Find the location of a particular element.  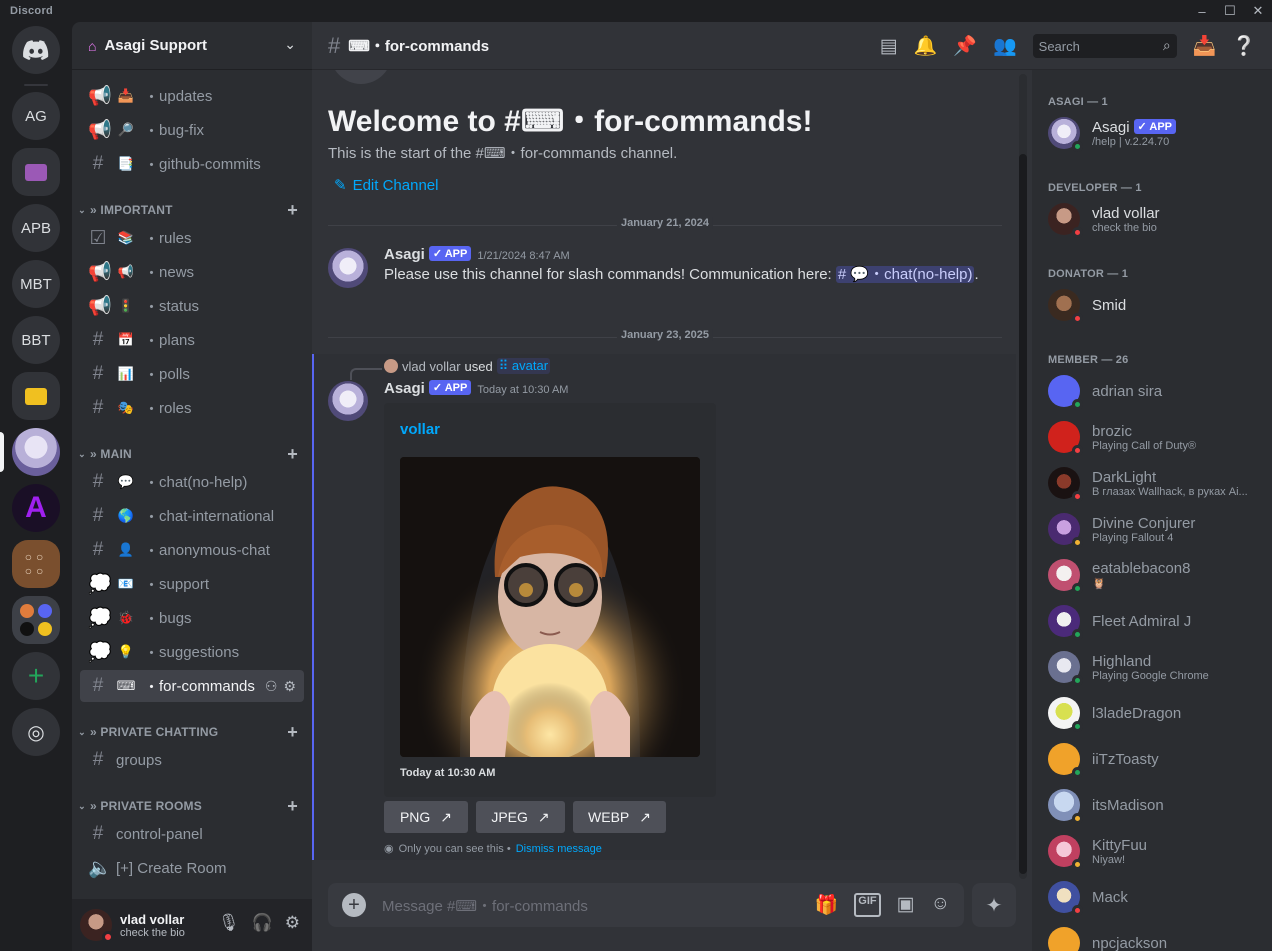

jpeg-button: JPEG ↗ is located at coordinates (520, 817).